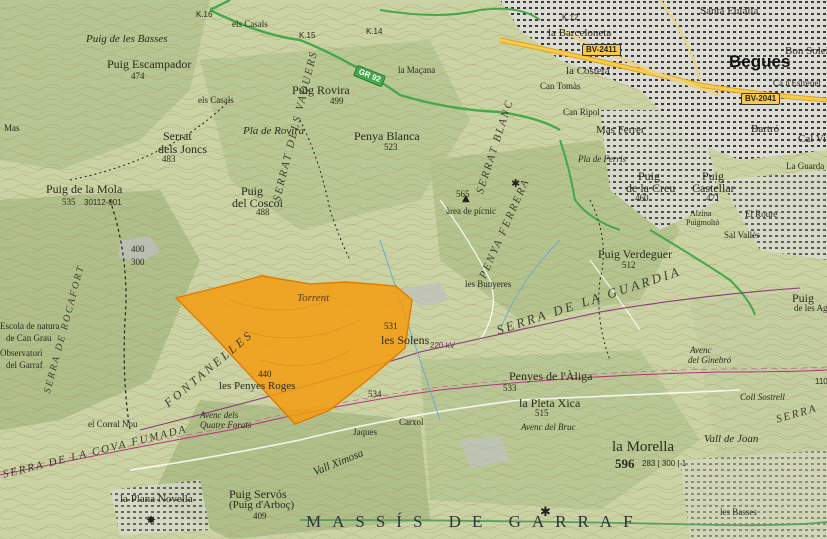 This screenshot has width=827, height=539. I want to click on label-la-barceloneta: la Barceloneta, so click(580, 33).